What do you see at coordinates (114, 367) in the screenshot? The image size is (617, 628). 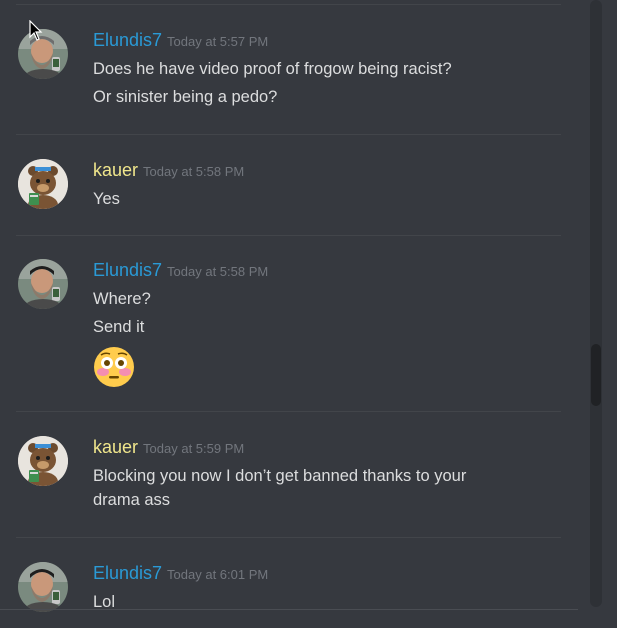 I see `flushed-face-emoji` at bounding box center [114, 367].